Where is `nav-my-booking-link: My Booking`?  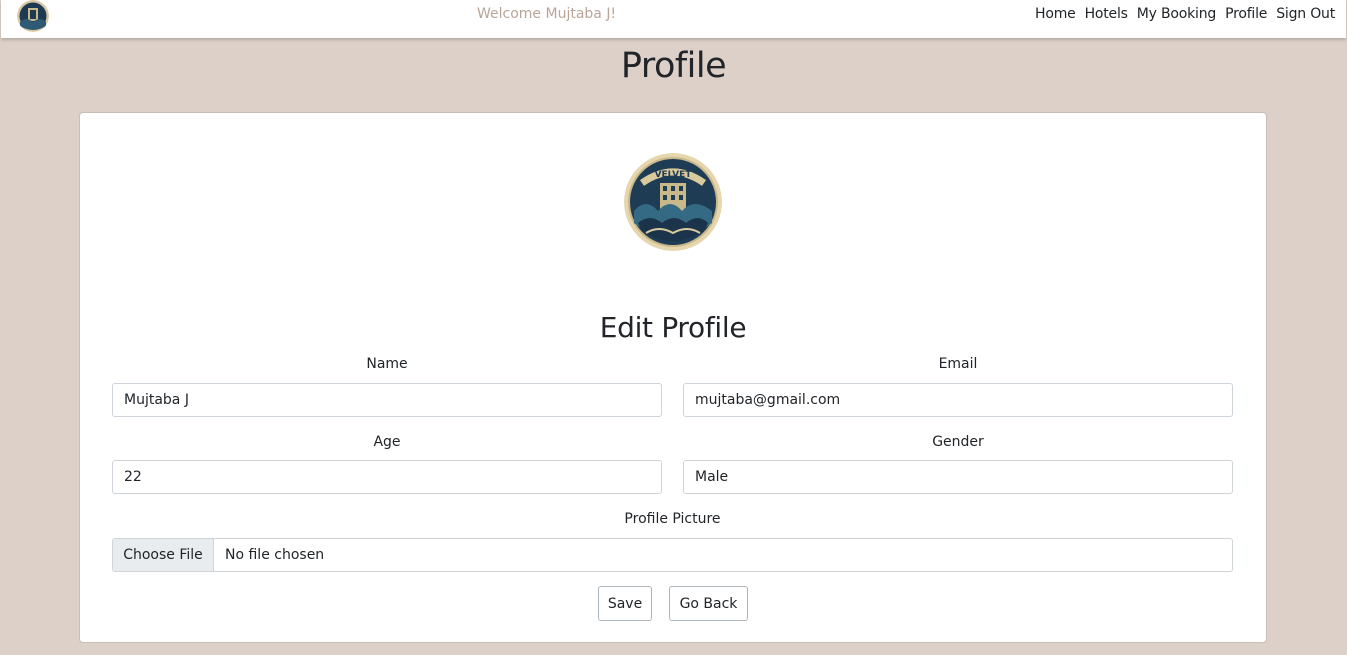
nav-my-booking-link: My Booking is located at coordinates (1177, 14).